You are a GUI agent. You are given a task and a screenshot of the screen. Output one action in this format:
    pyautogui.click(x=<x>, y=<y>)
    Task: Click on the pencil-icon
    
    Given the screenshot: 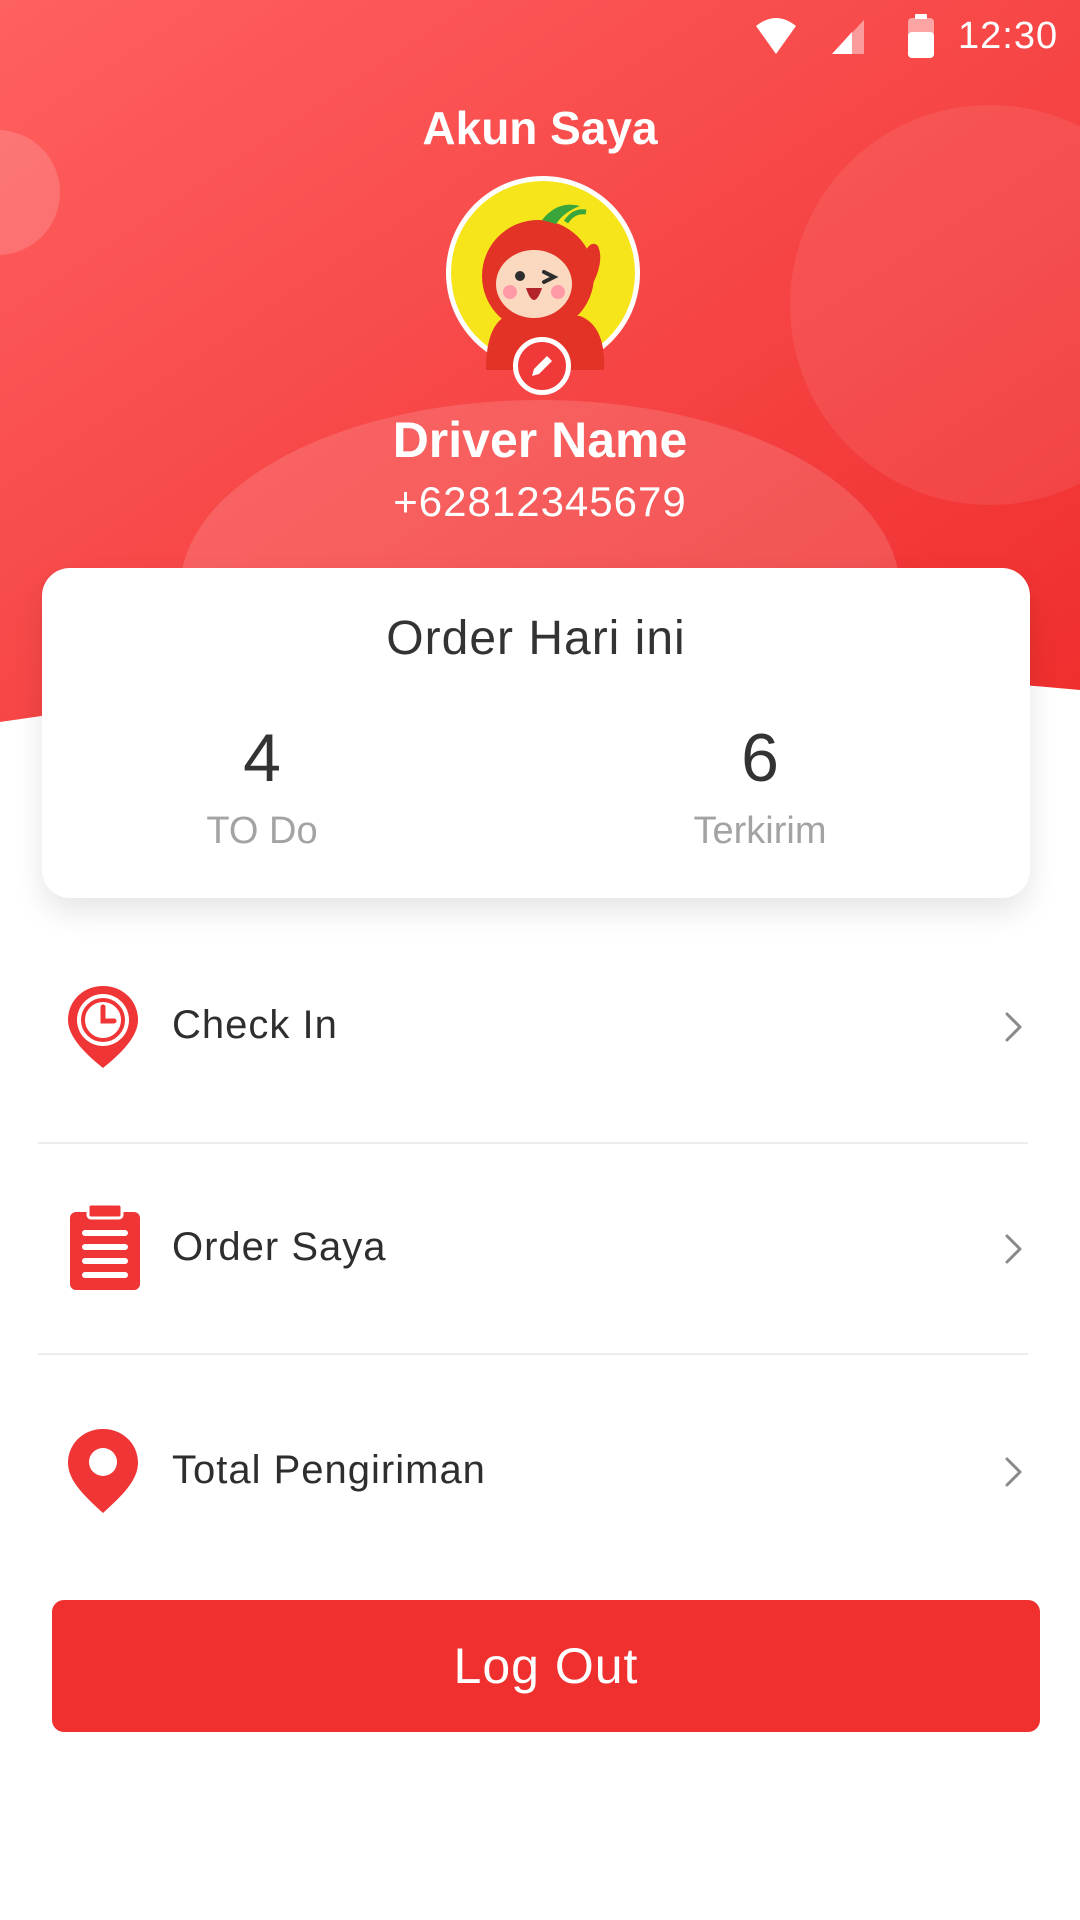 What is the action you would take?
    pyautogui.click(x=542, y=366)
    